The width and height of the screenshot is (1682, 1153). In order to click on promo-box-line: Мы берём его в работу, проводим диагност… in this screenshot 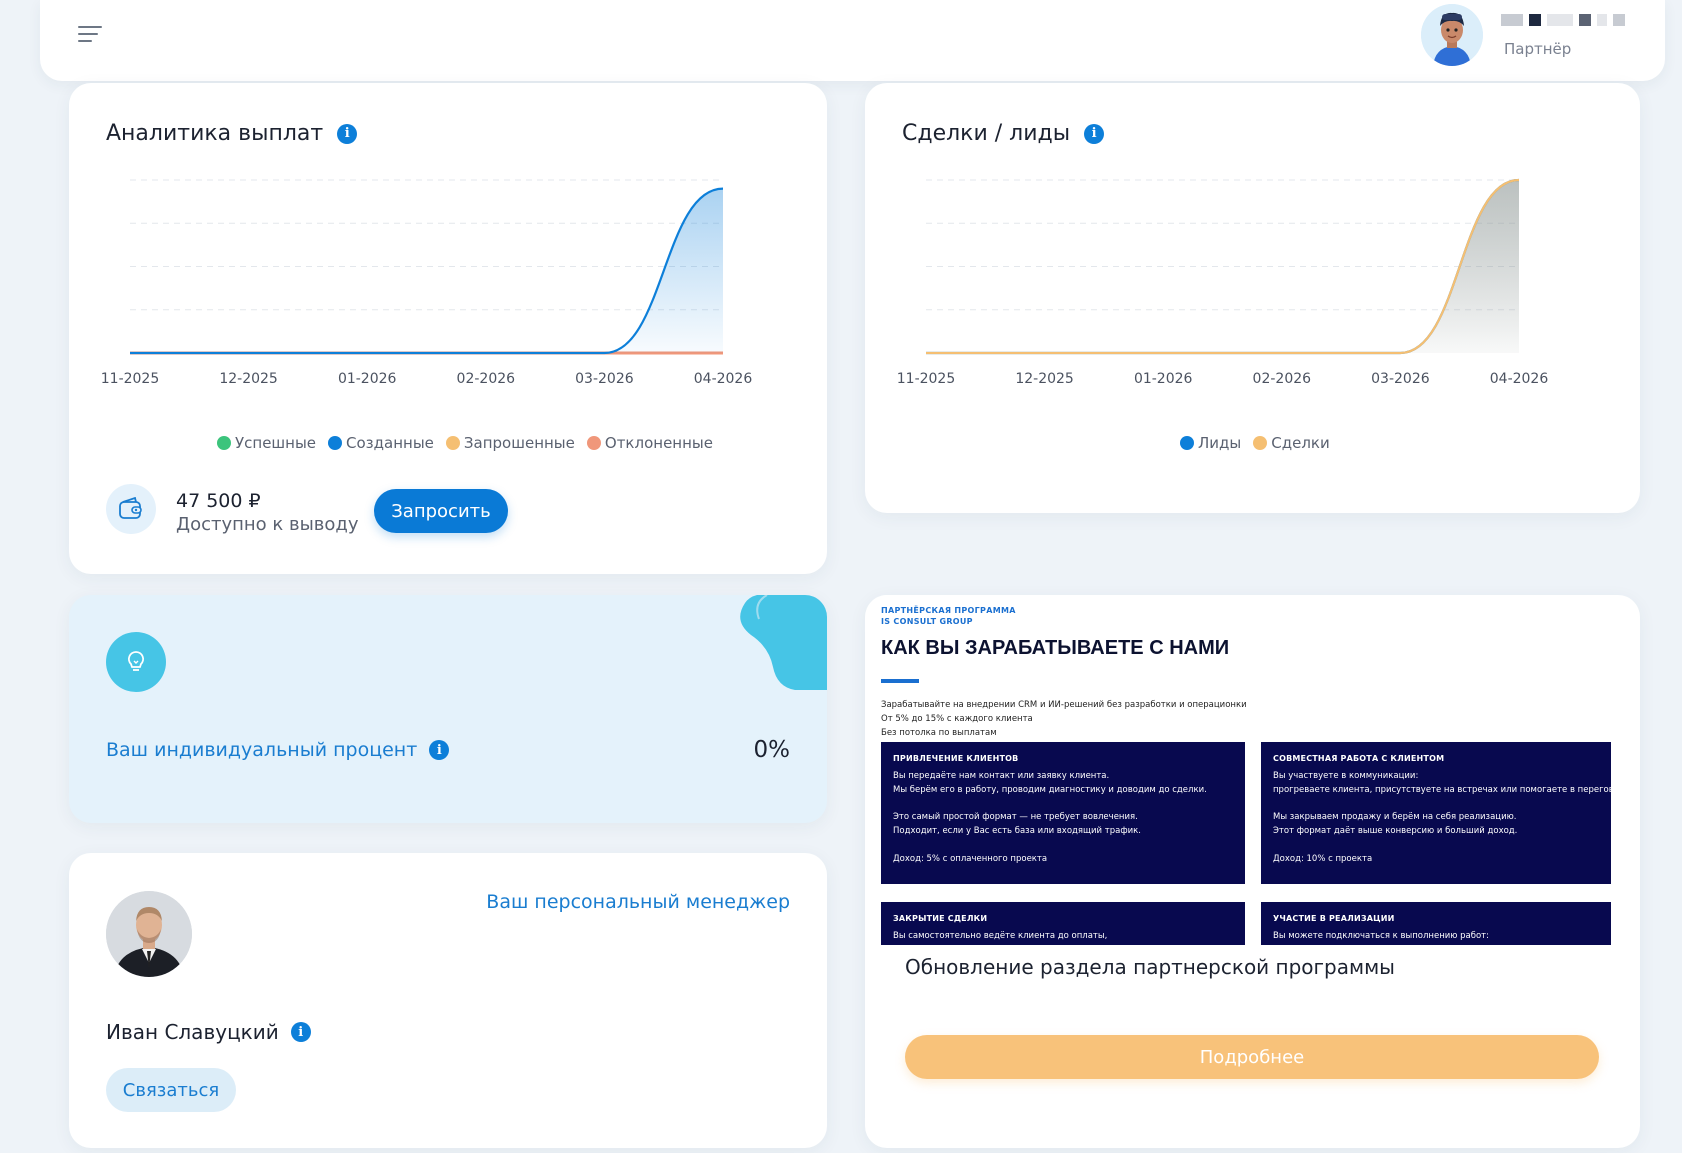, I will do `click(1050, 789)`.